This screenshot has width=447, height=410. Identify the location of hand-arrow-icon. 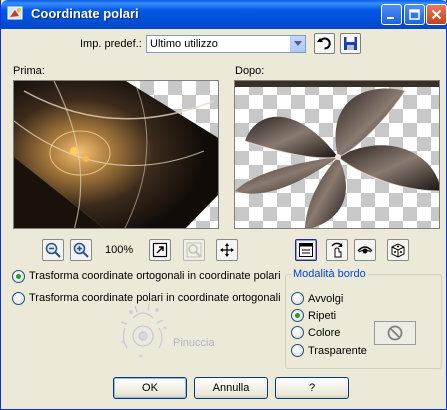
(337, 250).